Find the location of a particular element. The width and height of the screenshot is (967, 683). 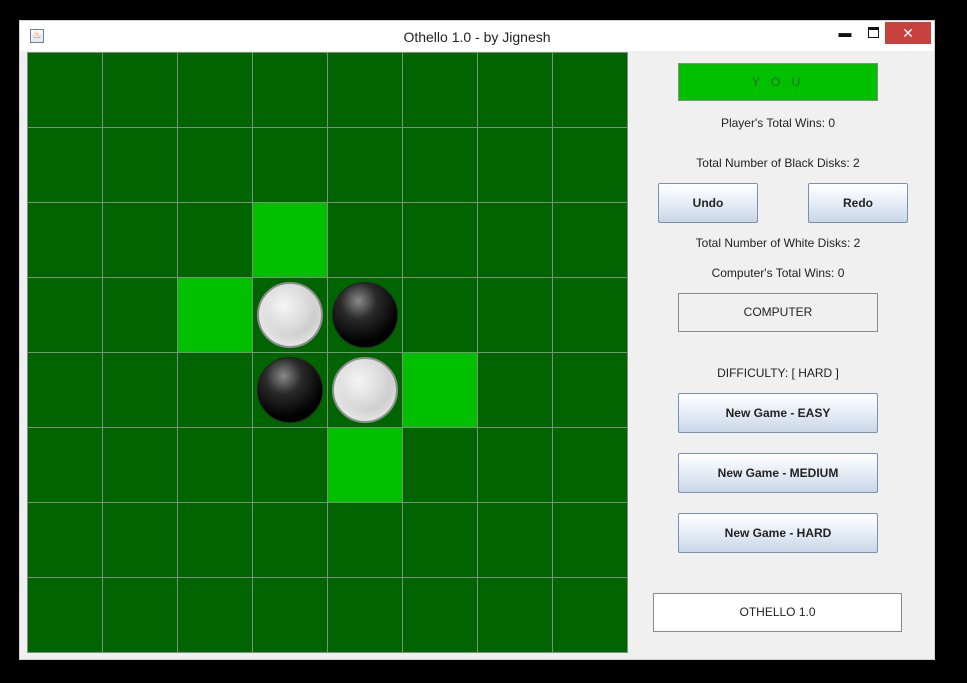

window-title: Othello 1.0 - by Jignesh is located at coordinates (477, 37).